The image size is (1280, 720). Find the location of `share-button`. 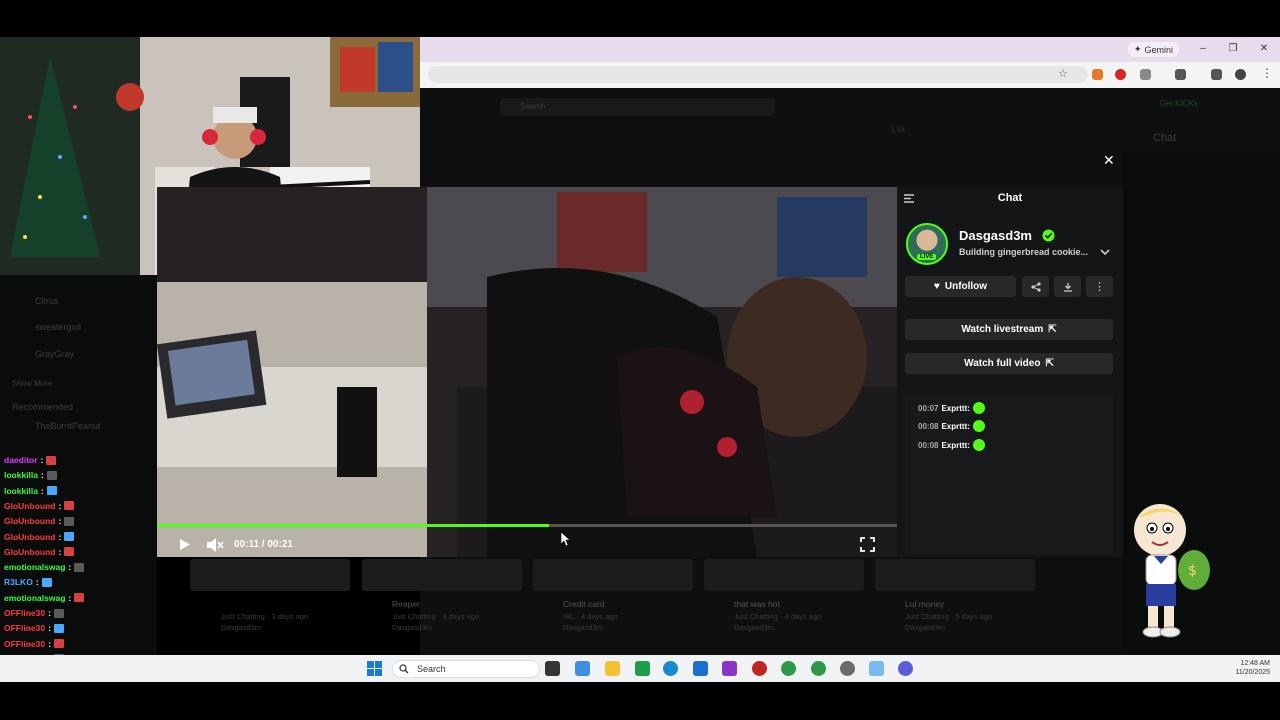

share-button is located at coordinates (1035, 286).